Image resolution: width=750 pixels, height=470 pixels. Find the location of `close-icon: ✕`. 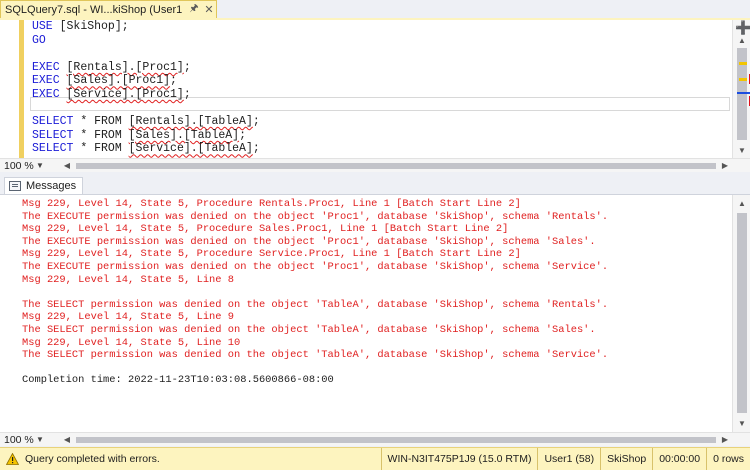

close-icon: ✕ is located at coordinates (209, 9).